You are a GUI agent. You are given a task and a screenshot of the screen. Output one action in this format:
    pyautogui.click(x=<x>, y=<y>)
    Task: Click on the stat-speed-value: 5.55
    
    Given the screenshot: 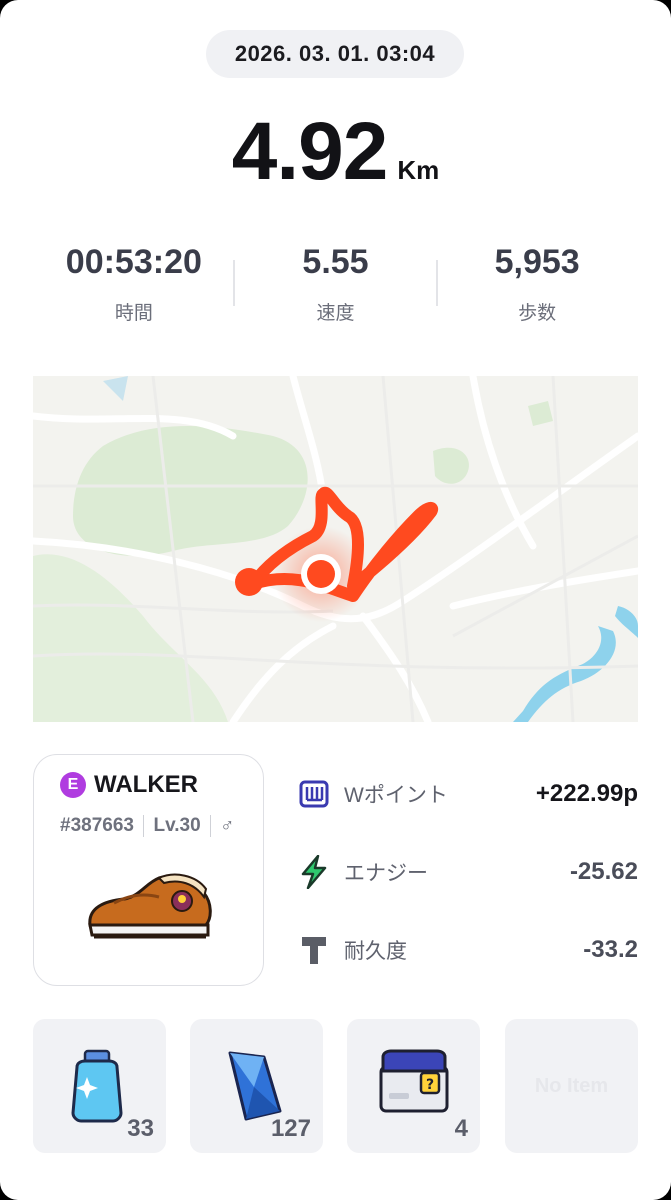 What is the action you would take?
    pyautogui.click(x=335, y=262)
    